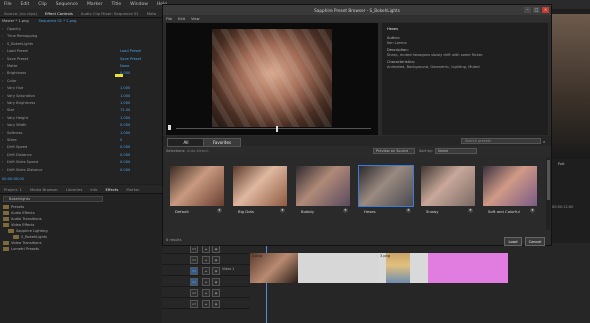 The image size is (590, 323). What do you see at coordinates (169, 127) in the screenshot?
I see `play-pause-icon` at bounding box center [169, 127].